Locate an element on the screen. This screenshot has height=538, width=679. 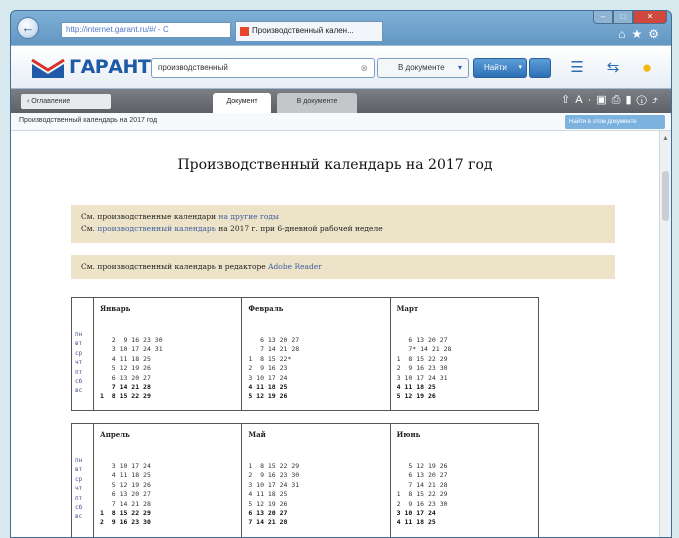
tab-in-document: В документе is located at coordinates (317, 103).